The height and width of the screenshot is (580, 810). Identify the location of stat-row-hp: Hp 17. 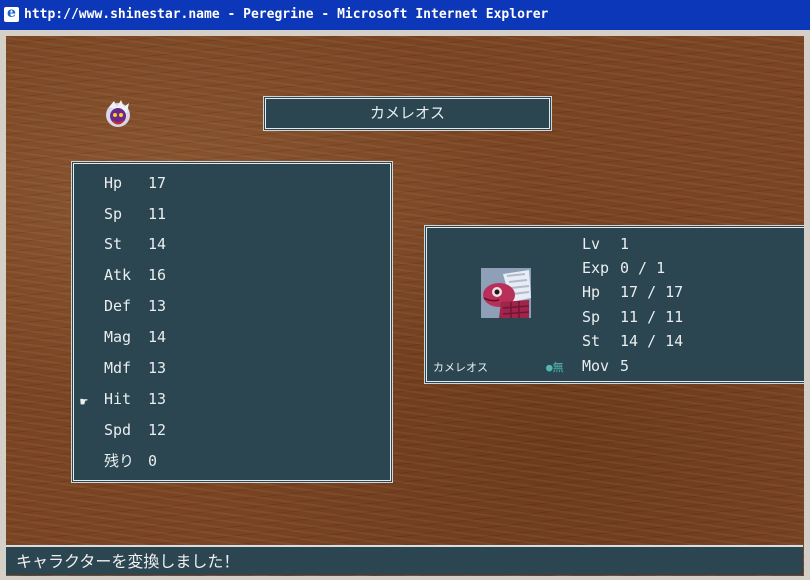
(135, 183).